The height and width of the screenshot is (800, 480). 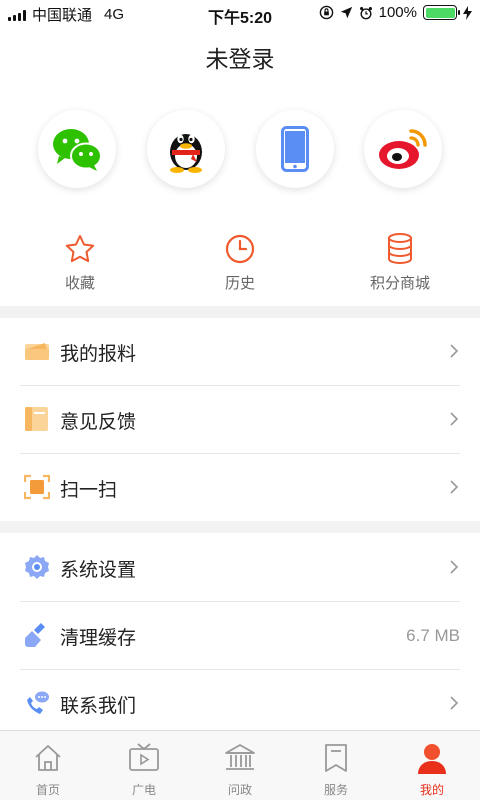 I want to click on government-icon, so click(x=240, y=757).